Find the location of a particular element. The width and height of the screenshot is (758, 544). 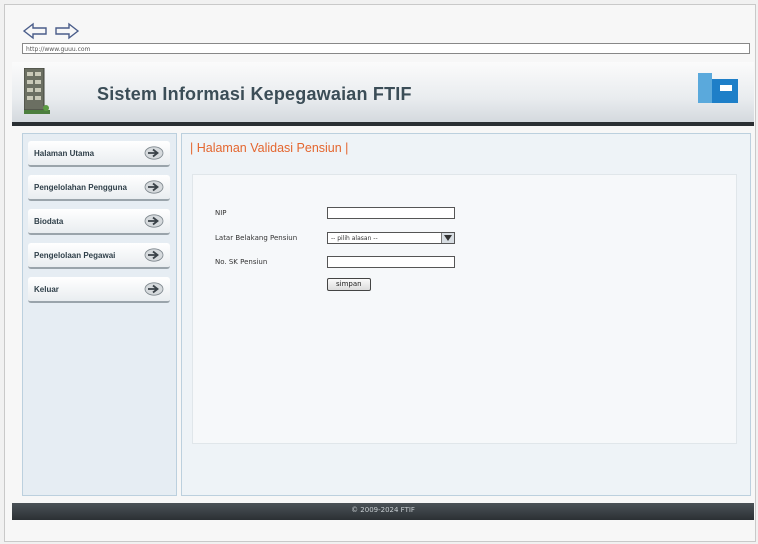

sidebar-item-label: Biodata is located at coordinates (49, 221).